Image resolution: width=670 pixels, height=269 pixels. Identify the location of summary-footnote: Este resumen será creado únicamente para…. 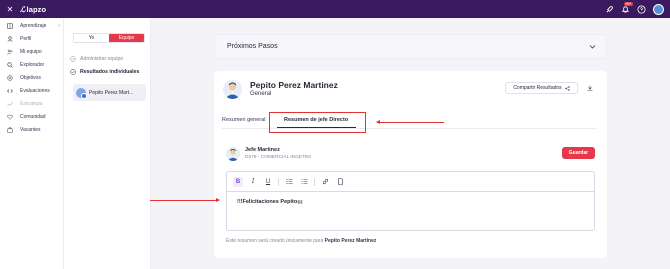
(301, 241).